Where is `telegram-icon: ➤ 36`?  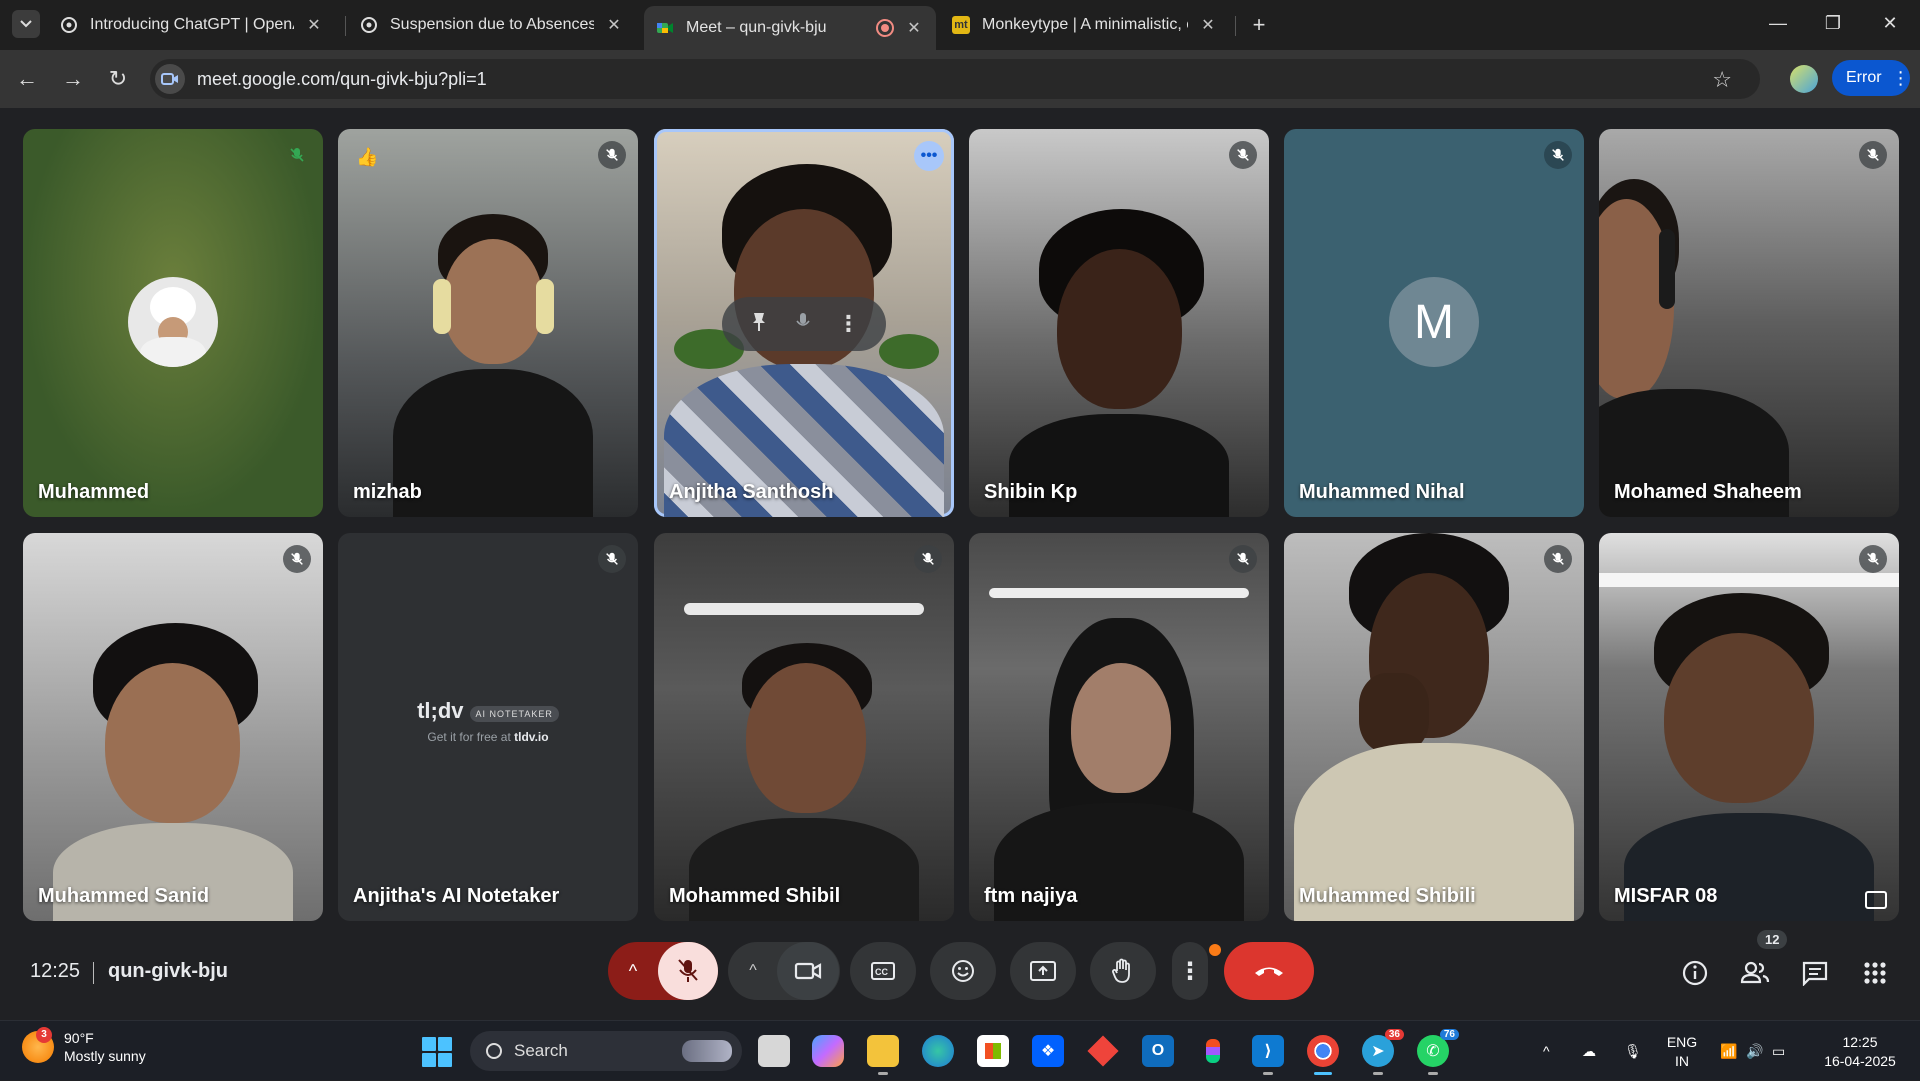 telegram-icon: ➤ 36 is located at coordinates (1383, 1052).